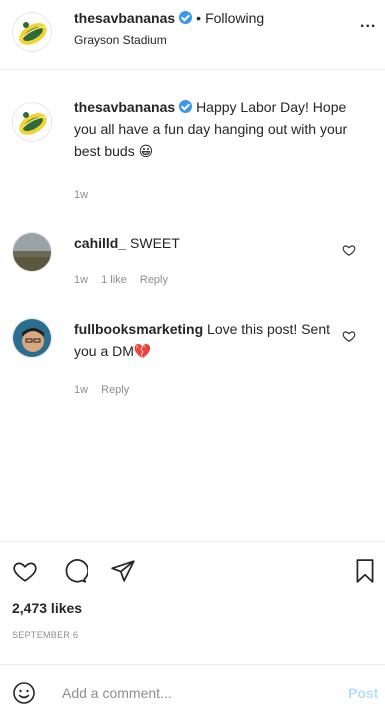  I want to click on person-avatar-icon, so click(32, 338).